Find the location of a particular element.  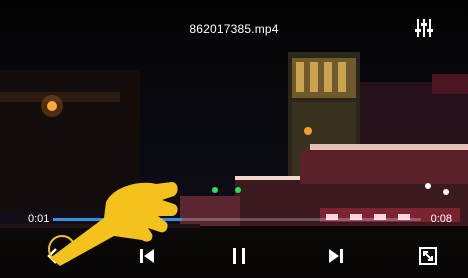

skip-next-icon is located at coordinates (336, 256).